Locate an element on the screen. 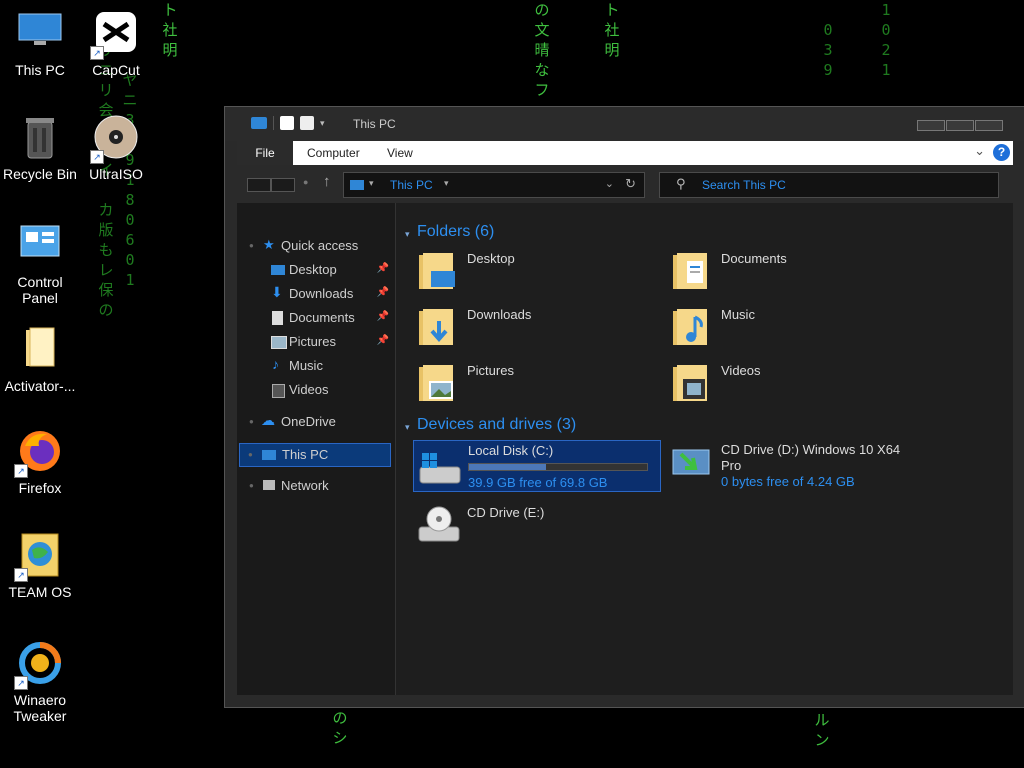 The height and width of the screenshot is (768, 1024). pictures-folder-icon is located at coordinates (436, 383).